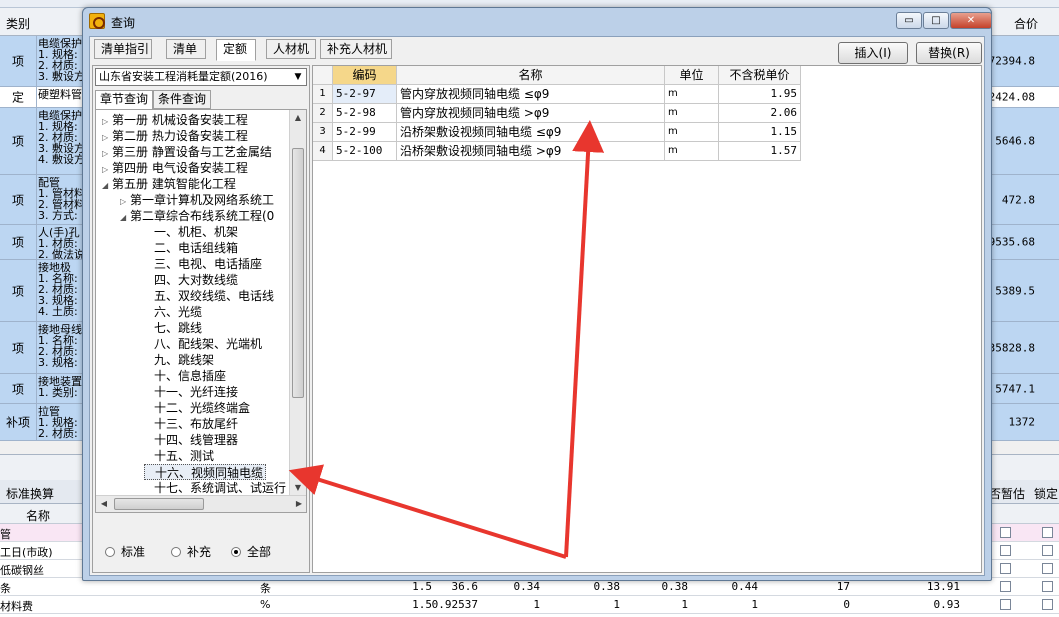 This screenshot has width=1059, height=617. What do you see at coordinates (203, 264) in the screenshot?
I see `tree-node: 三、电视、电话插座` at bounding box center [203, 264].